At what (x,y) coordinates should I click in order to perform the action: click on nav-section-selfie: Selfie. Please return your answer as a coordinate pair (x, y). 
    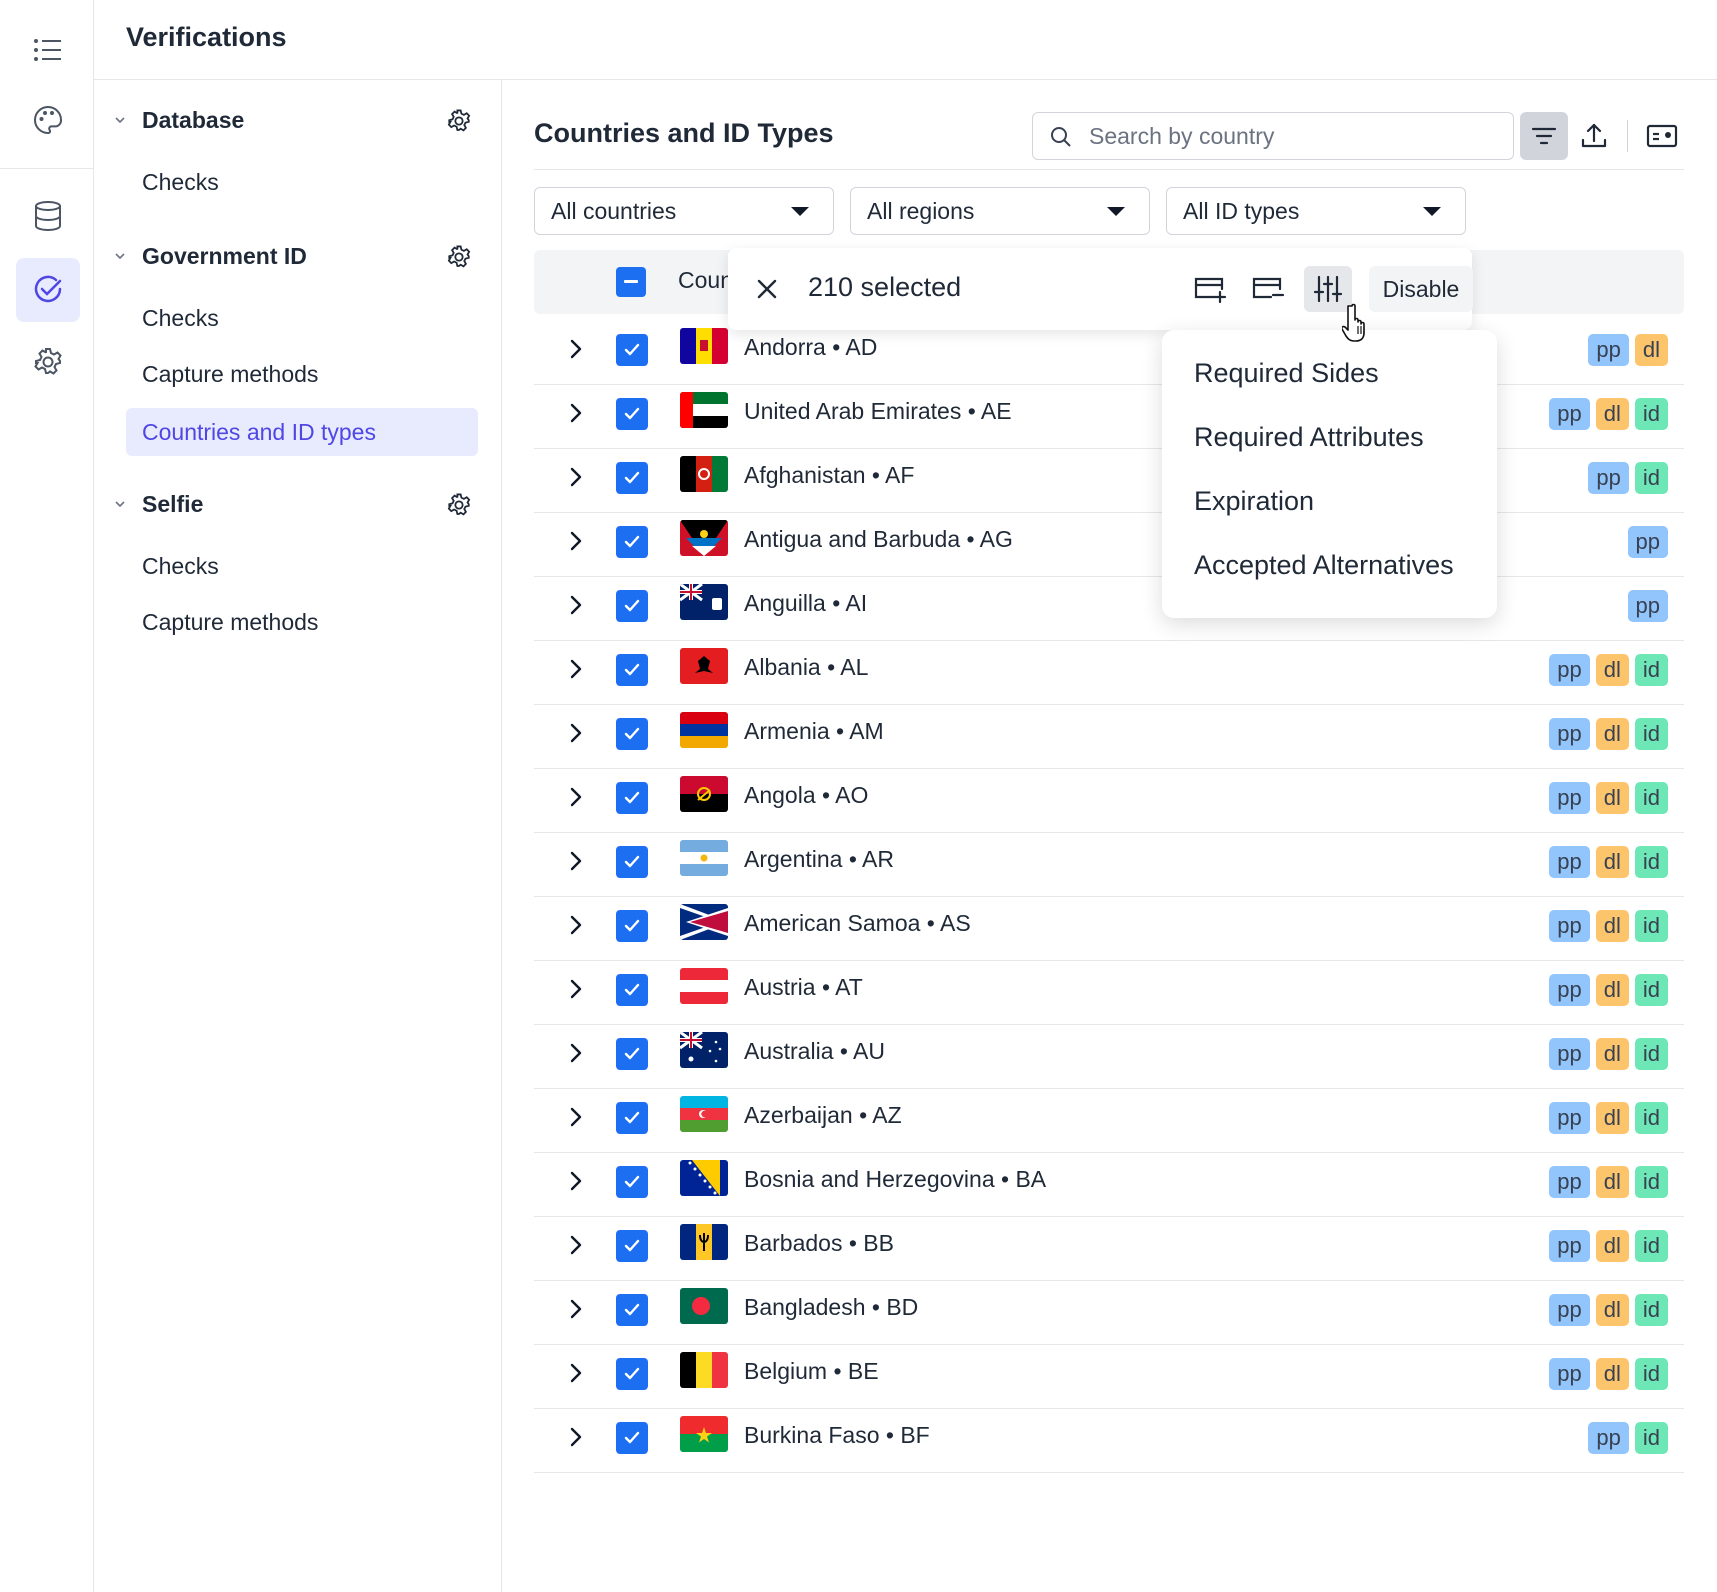
    Looking at the image, I should click on (298, 504).